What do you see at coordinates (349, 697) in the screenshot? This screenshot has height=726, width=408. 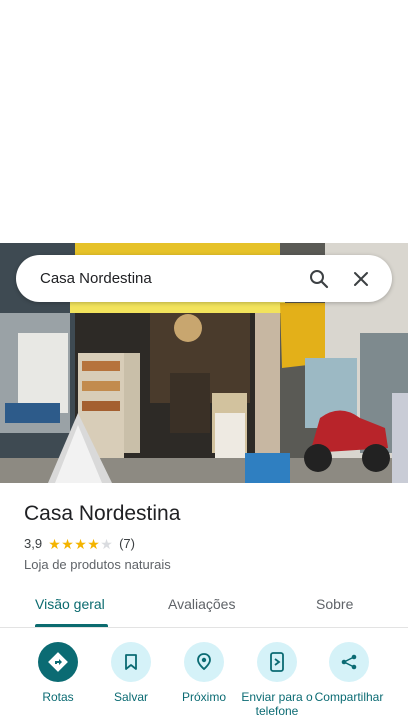 I see `share-label: Compartilhar` at bounding box center [349, 697].